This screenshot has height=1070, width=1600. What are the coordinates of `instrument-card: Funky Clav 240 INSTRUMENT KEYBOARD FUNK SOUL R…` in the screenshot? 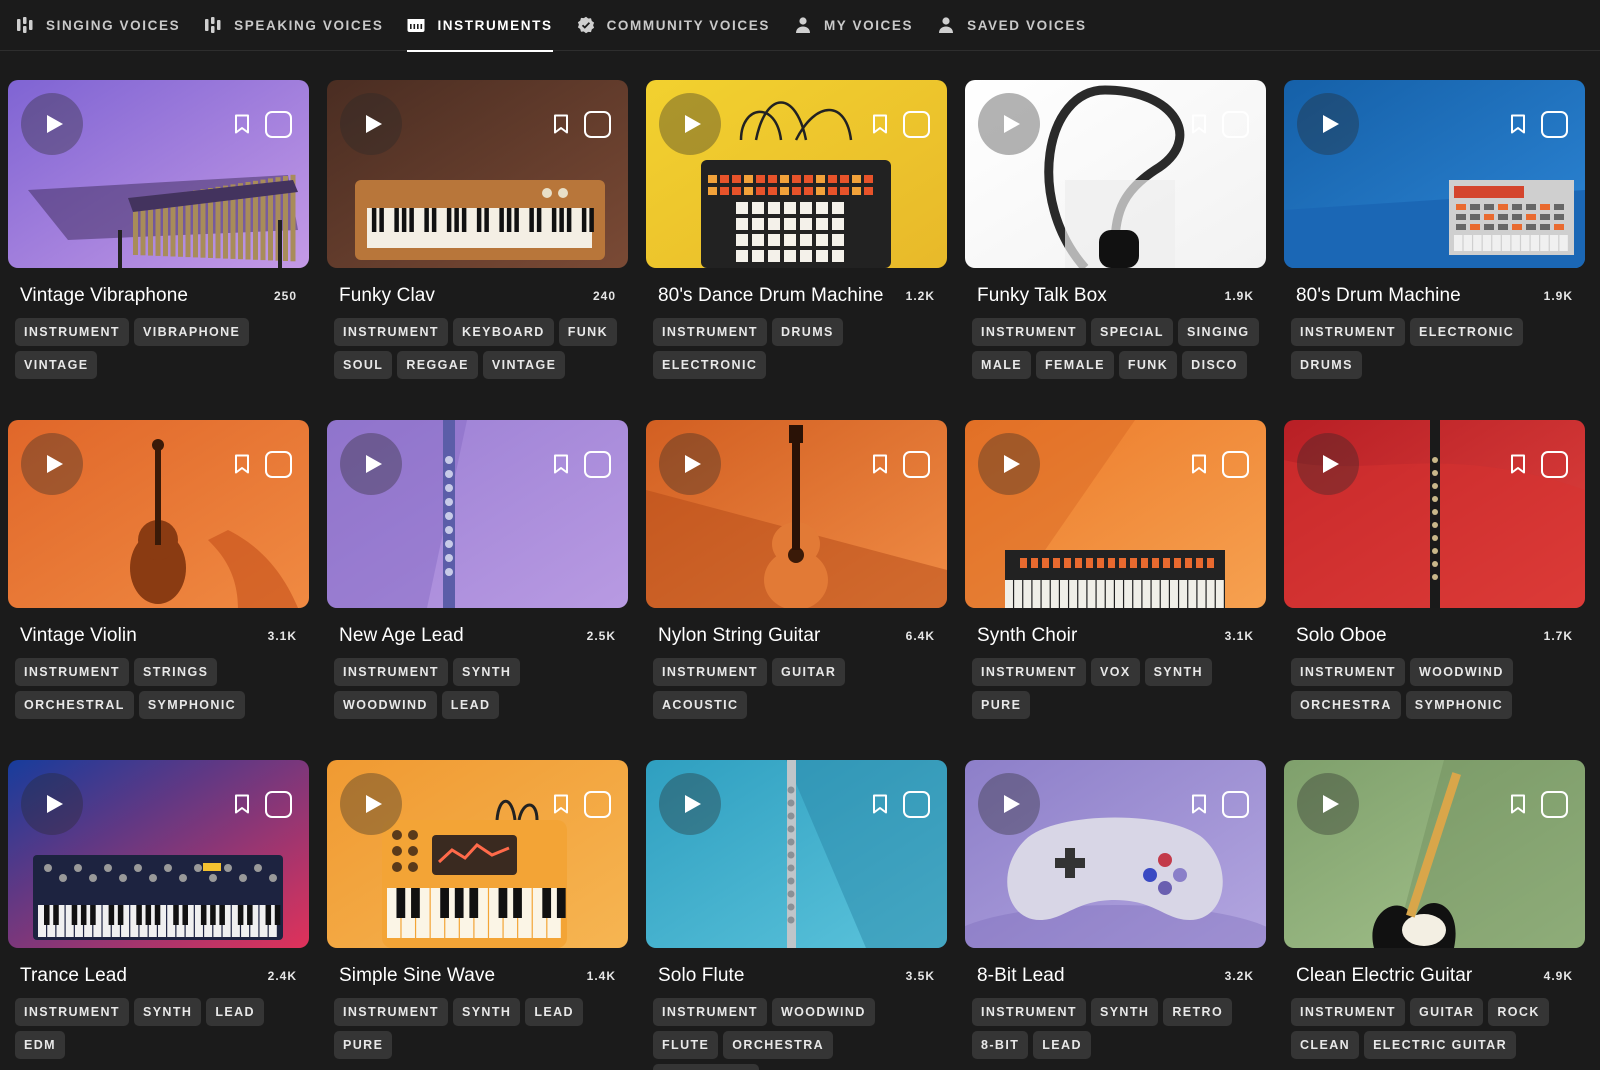 It's located at (477, 250).